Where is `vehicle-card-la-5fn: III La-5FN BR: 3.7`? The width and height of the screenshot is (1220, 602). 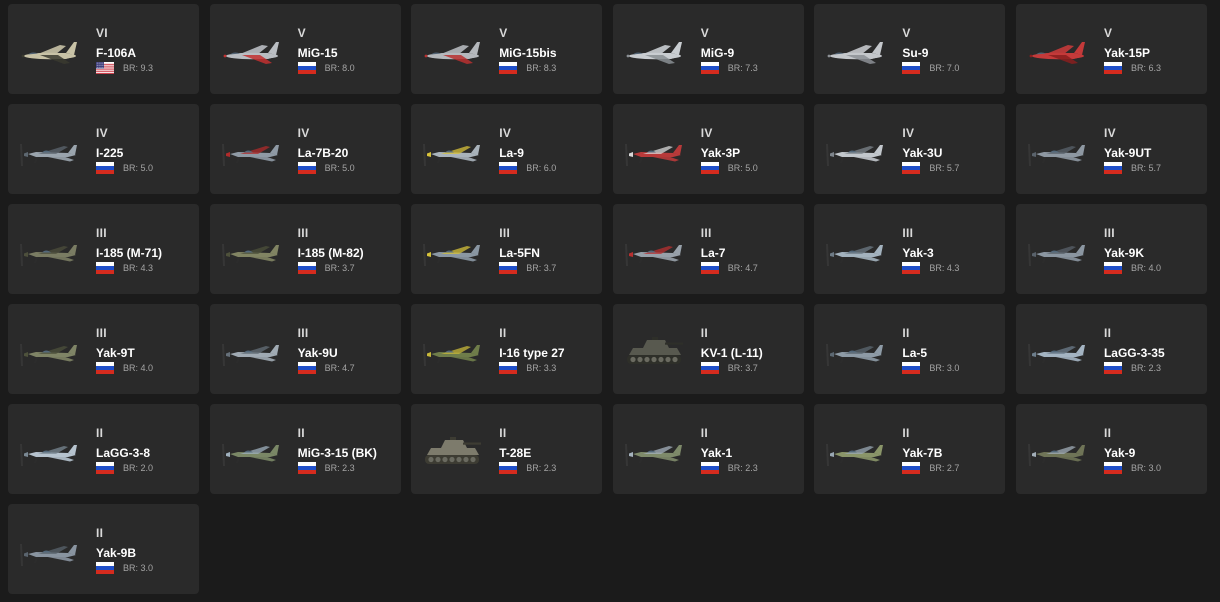
vehicle-card-la-5fn: III La-5FN BR: 3.7 is located at coordinates (507, 249).